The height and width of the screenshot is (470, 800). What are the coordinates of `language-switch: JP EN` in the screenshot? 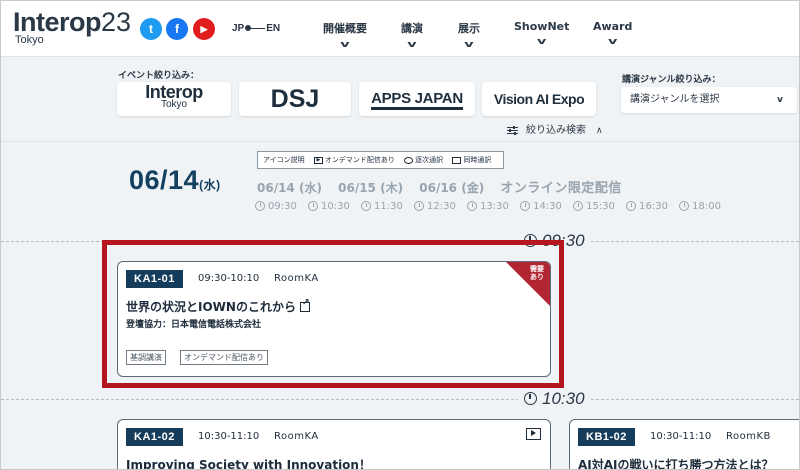 It's located at (256, 28).